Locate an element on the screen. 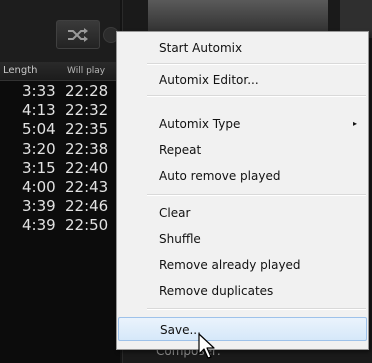  menu-item-shuffle: Shuffle is located at coordinates (242, 239).